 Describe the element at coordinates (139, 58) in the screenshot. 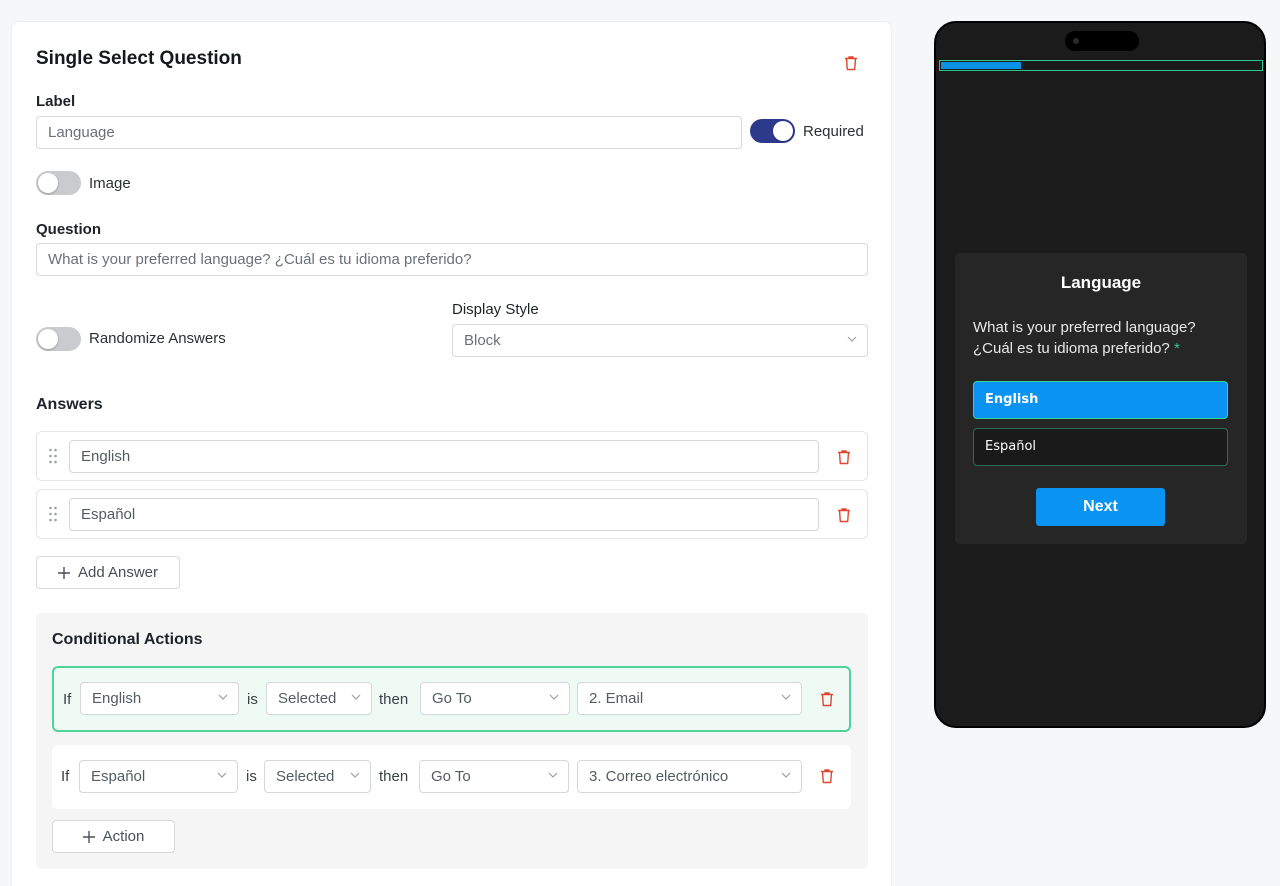

I see `editor-title: Single Select Question` at that location.